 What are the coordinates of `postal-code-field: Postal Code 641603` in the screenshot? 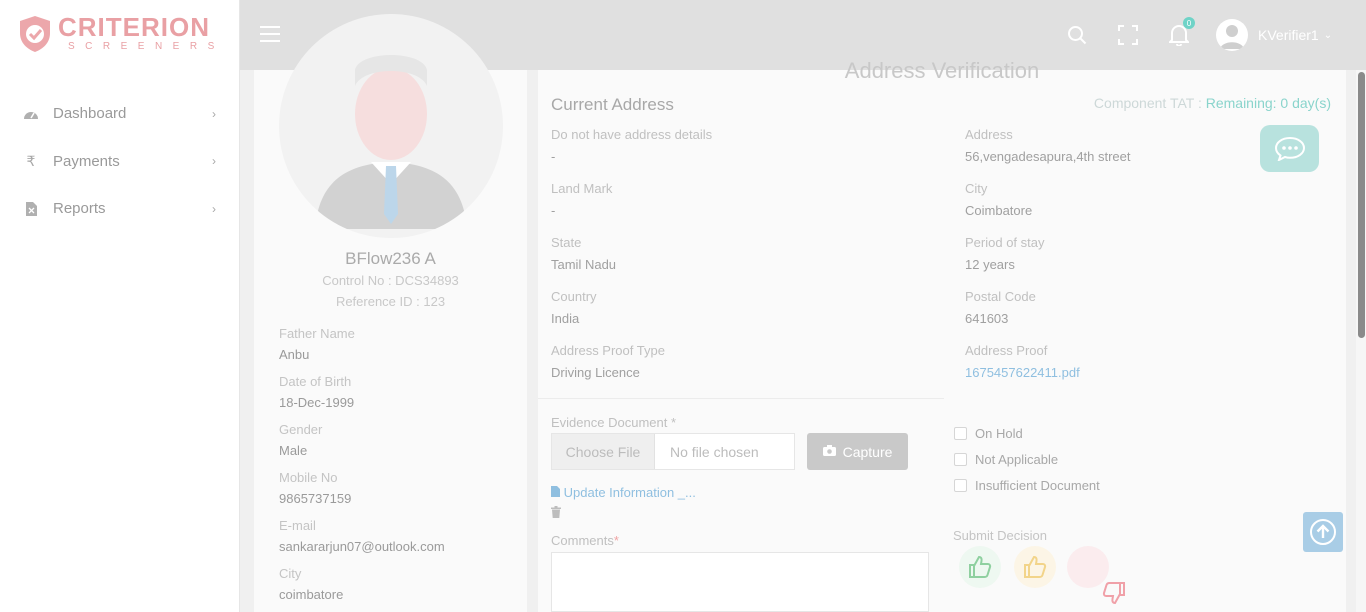 It's located at (1000, 307).